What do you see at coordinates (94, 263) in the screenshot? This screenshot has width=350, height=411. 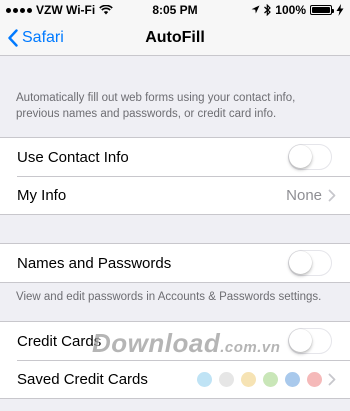 I see `names-and-passwords-label: Names and Passwords` at bounding box center [94, 263].